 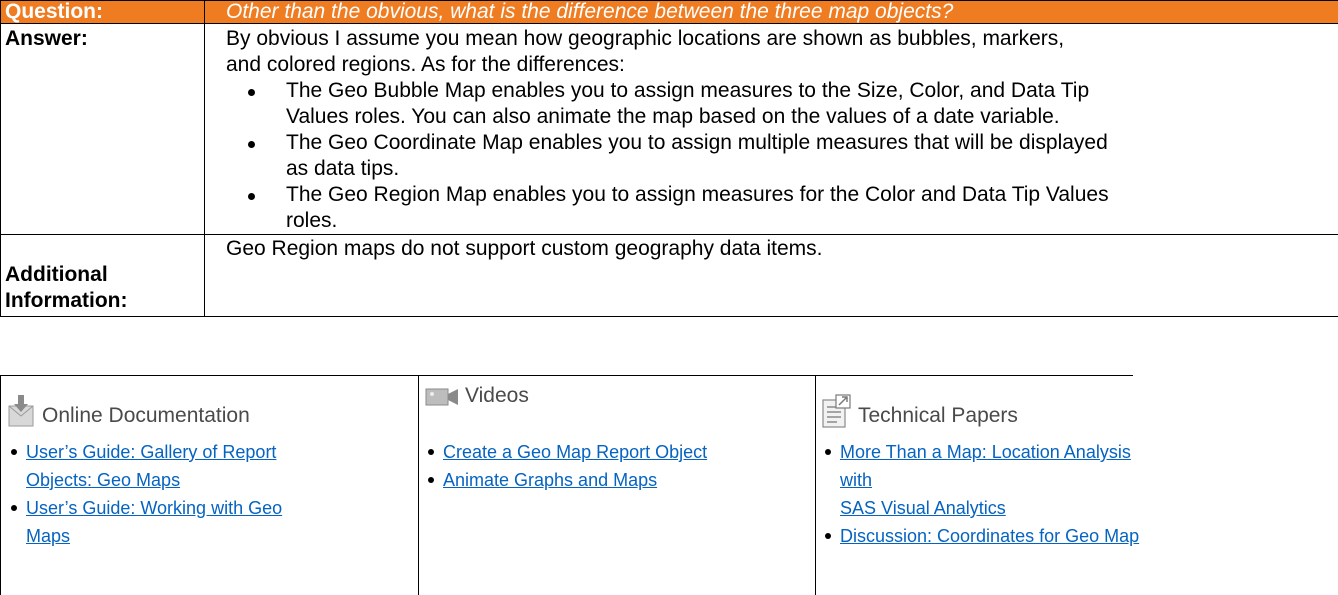 What do you see at coordinates (442, 397) in the screenshot?
I see `video-camera-icon` at bounding box center [442, 397].